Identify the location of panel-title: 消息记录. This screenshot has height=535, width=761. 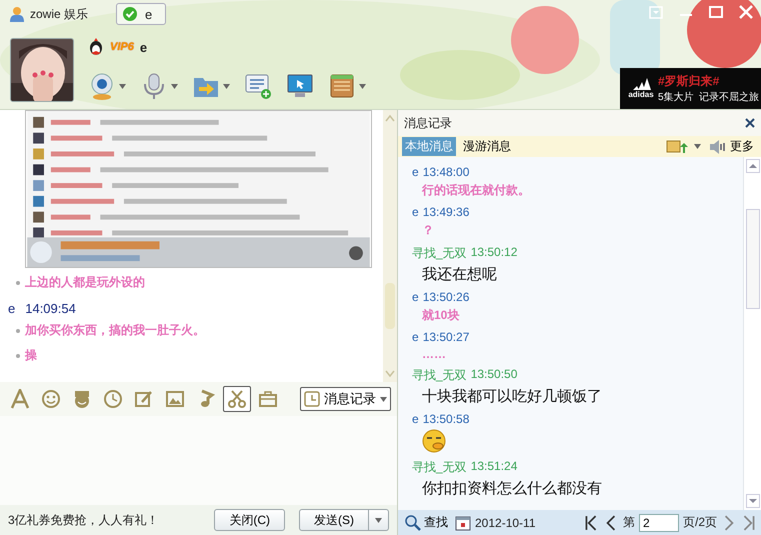
(428, 123).